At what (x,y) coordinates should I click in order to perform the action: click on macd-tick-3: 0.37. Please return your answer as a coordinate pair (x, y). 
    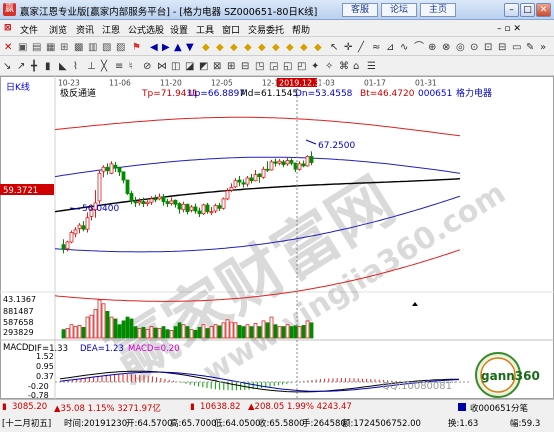
    Looking at the image, I should click on (45, 376).